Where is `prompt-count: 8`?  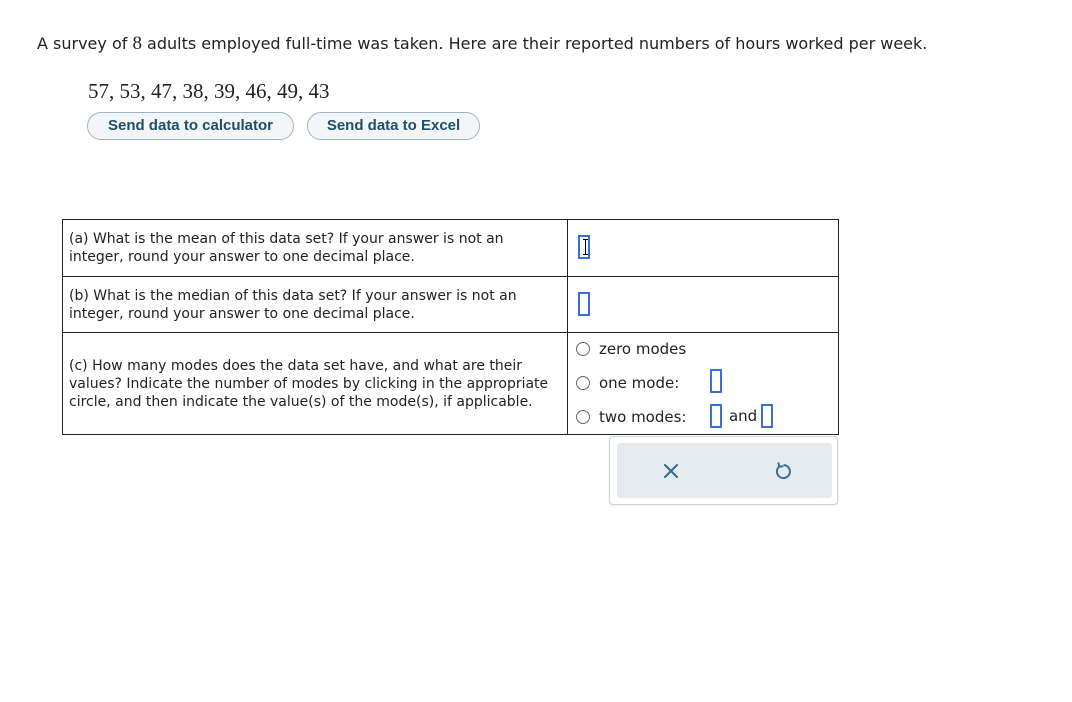
prompt-count: 8 is located at coordinates (137, 43).